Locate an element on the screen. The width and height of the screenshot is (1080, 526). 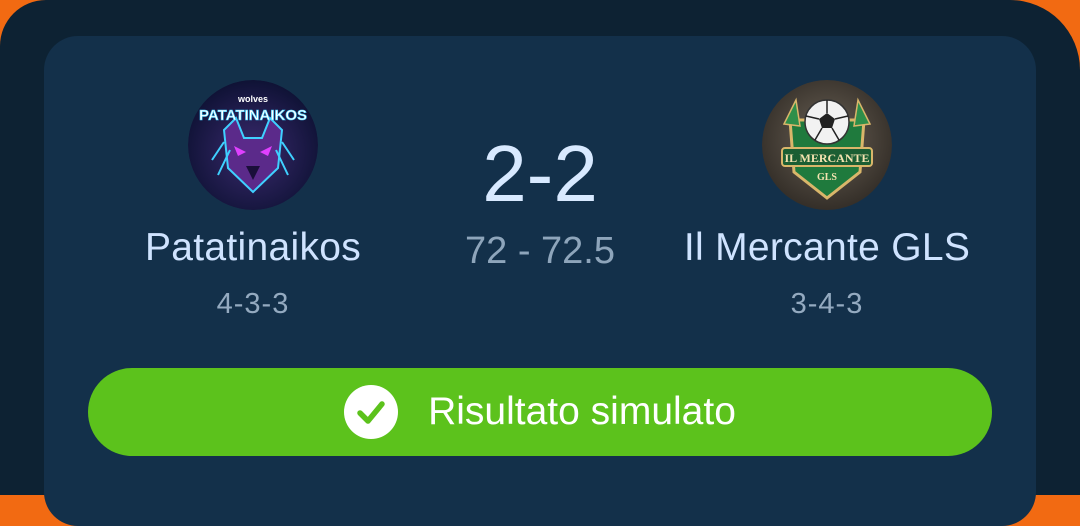
svg-text: PATATINAIKOS is located at coordinates (253, 115).